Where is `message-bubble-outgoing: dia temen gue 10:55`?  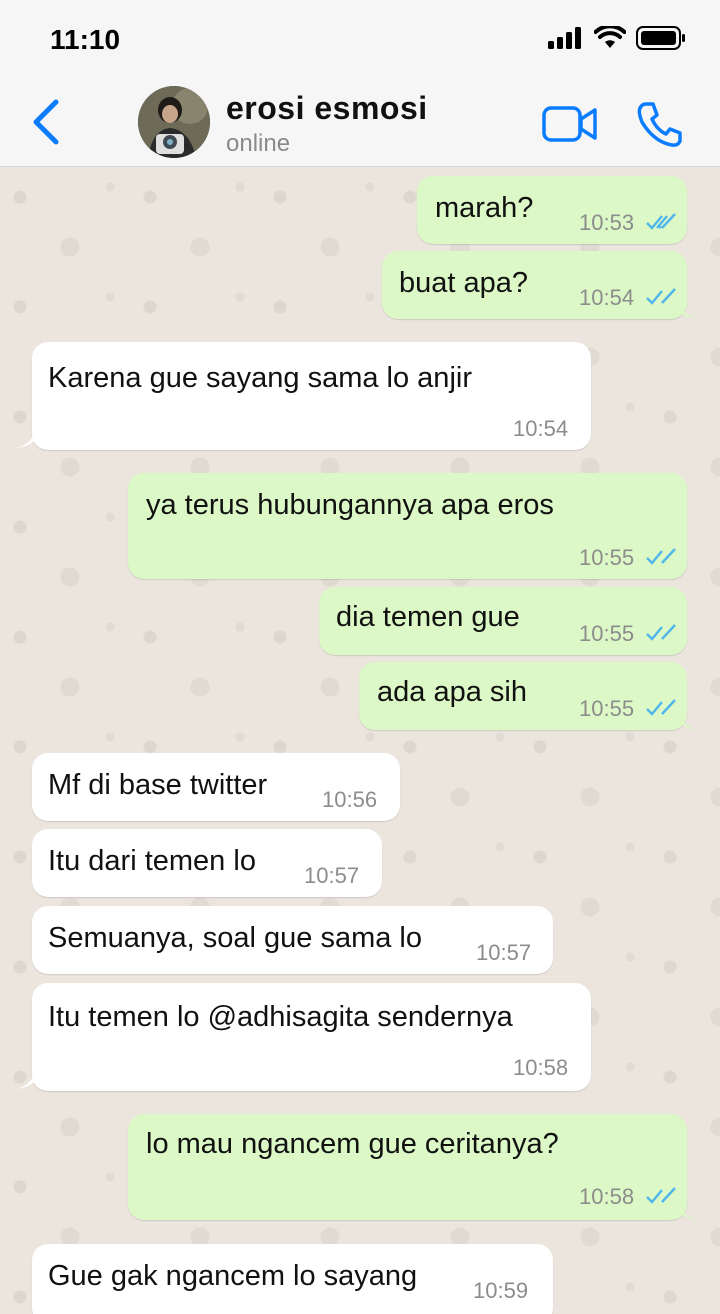
message-bubble-outgoing: dia temen gue 10:55 is located at coordinates (503, 621).